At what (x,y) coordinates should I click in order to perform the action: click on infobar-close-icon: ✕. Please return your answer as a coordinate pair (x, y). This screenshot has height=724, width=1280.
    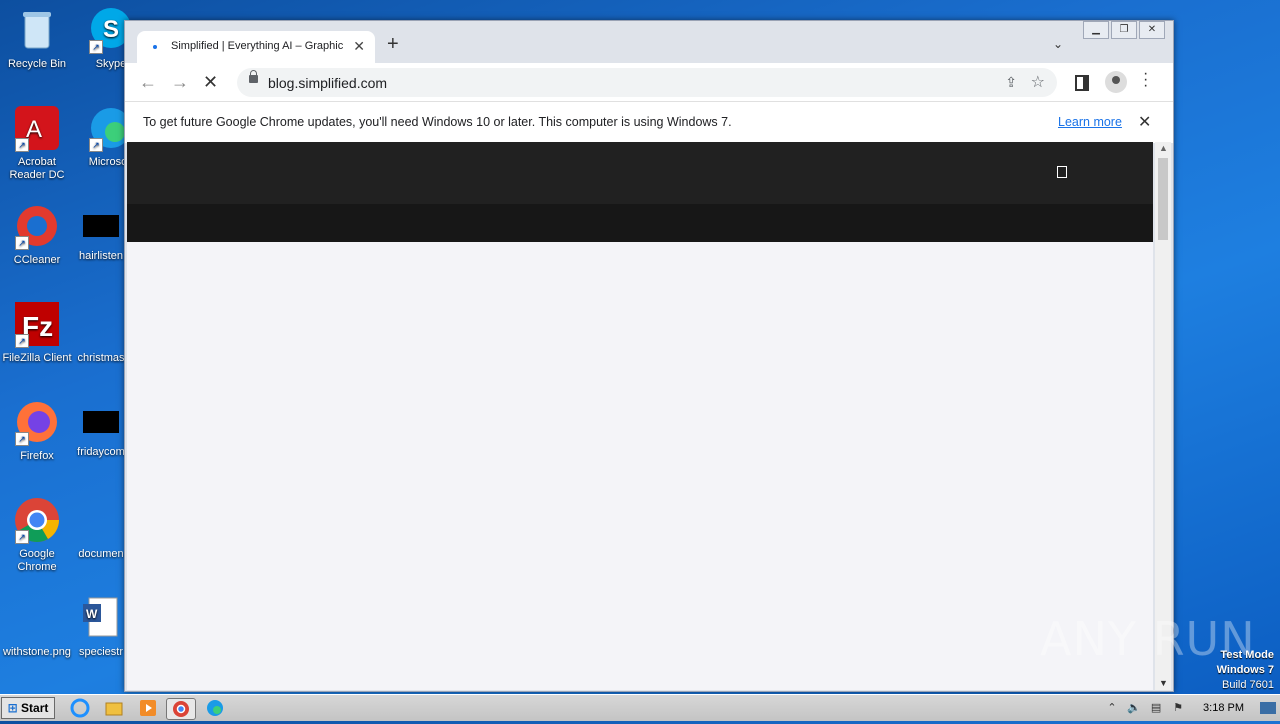
    Looking at the image, I should click on (1144, 122).